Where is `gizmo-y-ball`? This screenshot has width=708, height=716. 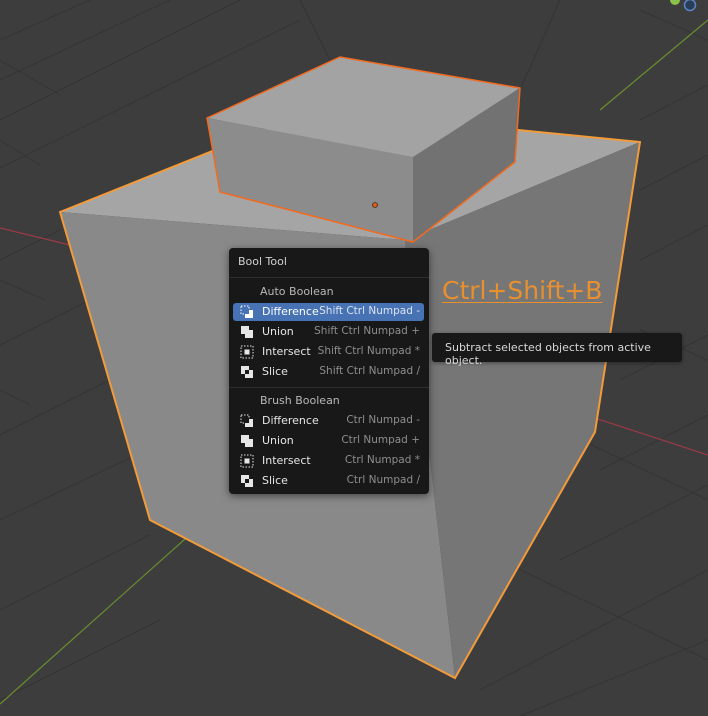 gizmo-y-ball is located at coordinates (675, 2).